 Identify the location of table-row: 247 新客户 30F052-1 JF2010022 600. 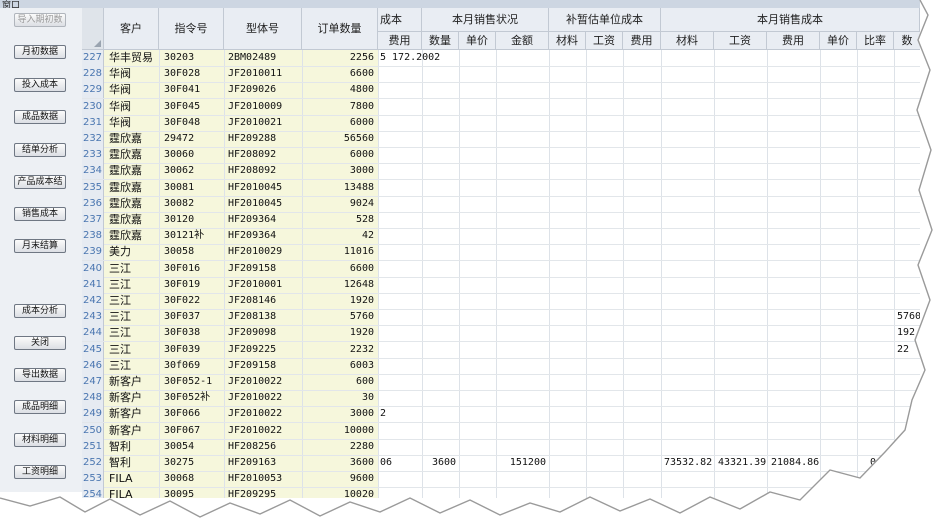
(501, 382).